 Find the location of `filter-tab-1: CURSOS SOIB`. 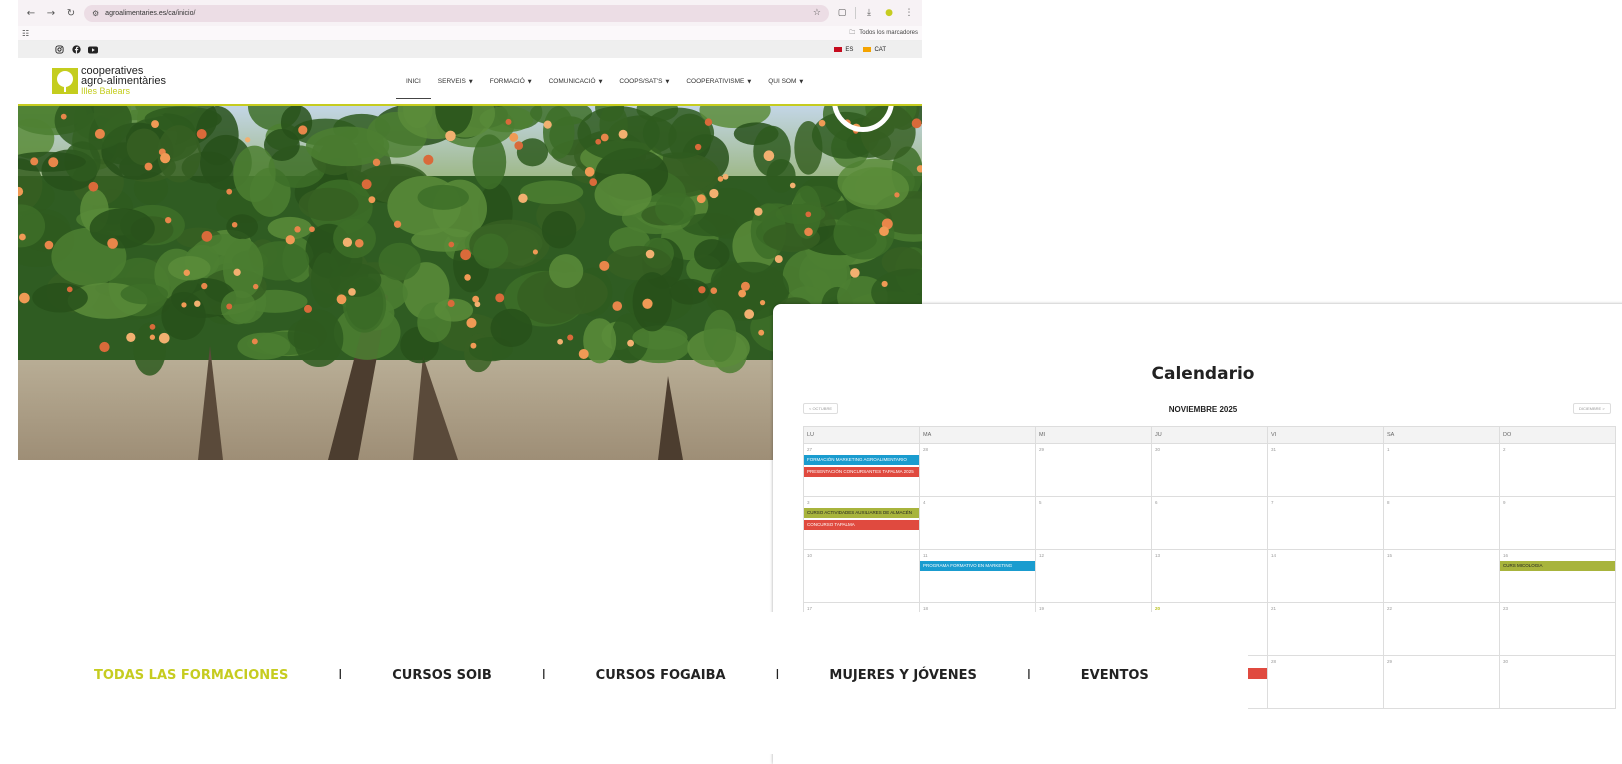

filter-tab-1: CURSOS SOIB is located at coordinates (442, 675).